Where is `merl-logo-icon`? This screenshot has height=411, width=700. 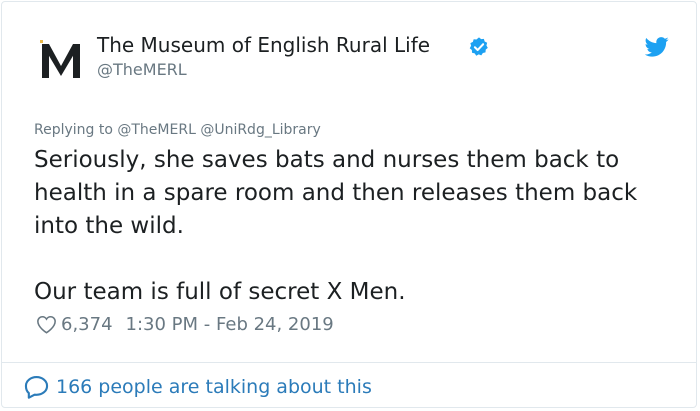 merl-logo-icon is located at coordinates (61, 60).